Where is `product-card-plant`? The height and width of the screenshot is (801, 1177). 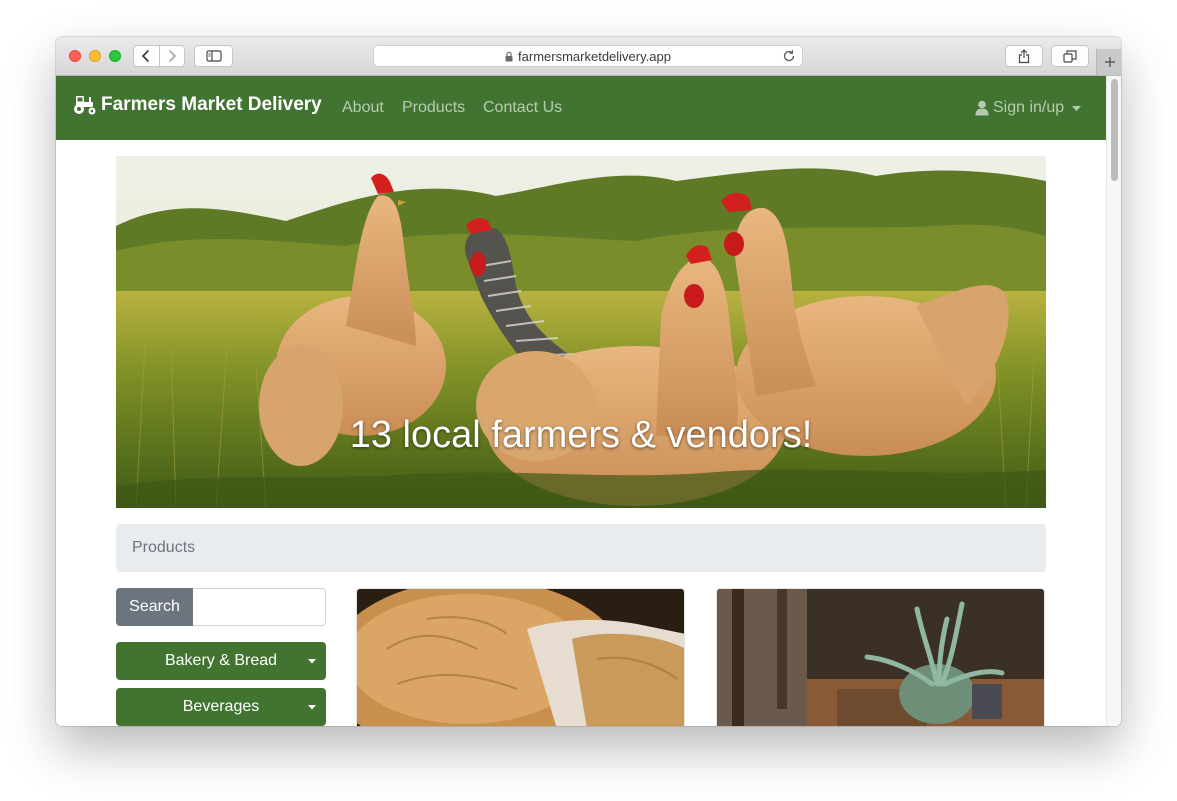 product-card-plant is located at coordinates (880, 657).